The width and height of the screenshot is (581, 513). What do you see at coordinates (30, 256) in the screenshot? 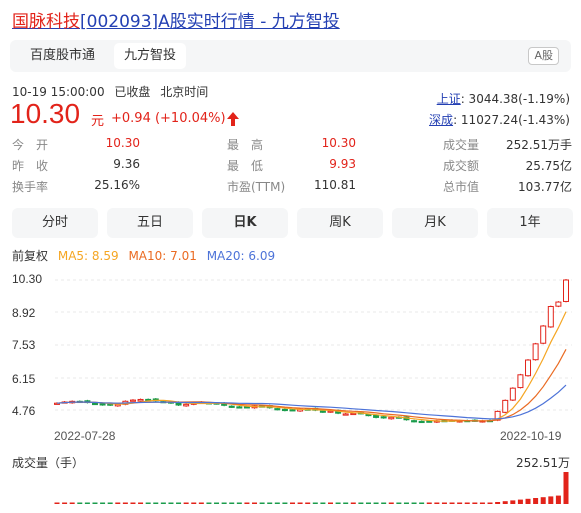
I see `adjust-mode: 前复权` at bounding box center [30, 256].